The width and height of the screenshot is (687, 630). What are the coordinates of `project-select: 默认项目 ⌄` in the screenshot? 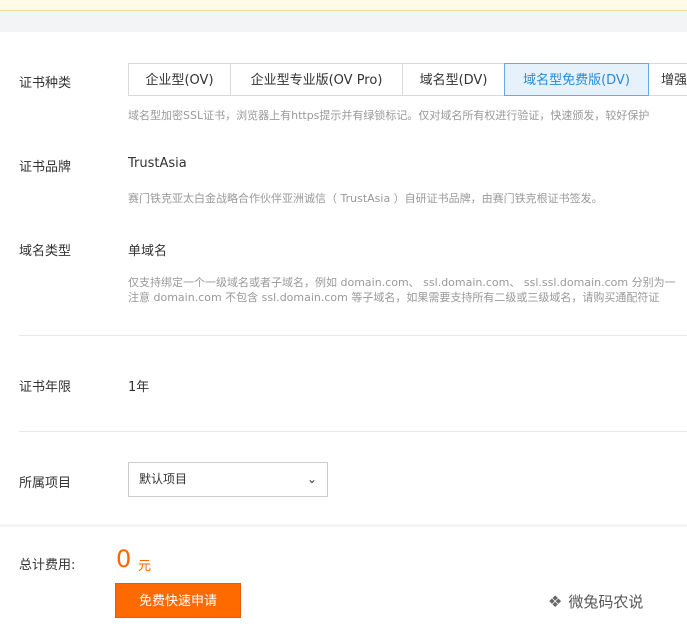 It's located at (228, 479).